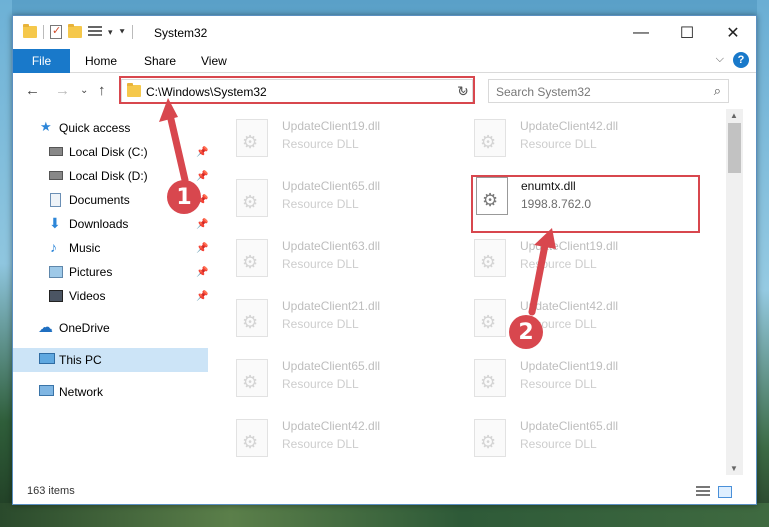  What do you see at coordinates (184, 197) in the screenshot?
I see `step-1-callout: 1` at bounding box center [184, 197].